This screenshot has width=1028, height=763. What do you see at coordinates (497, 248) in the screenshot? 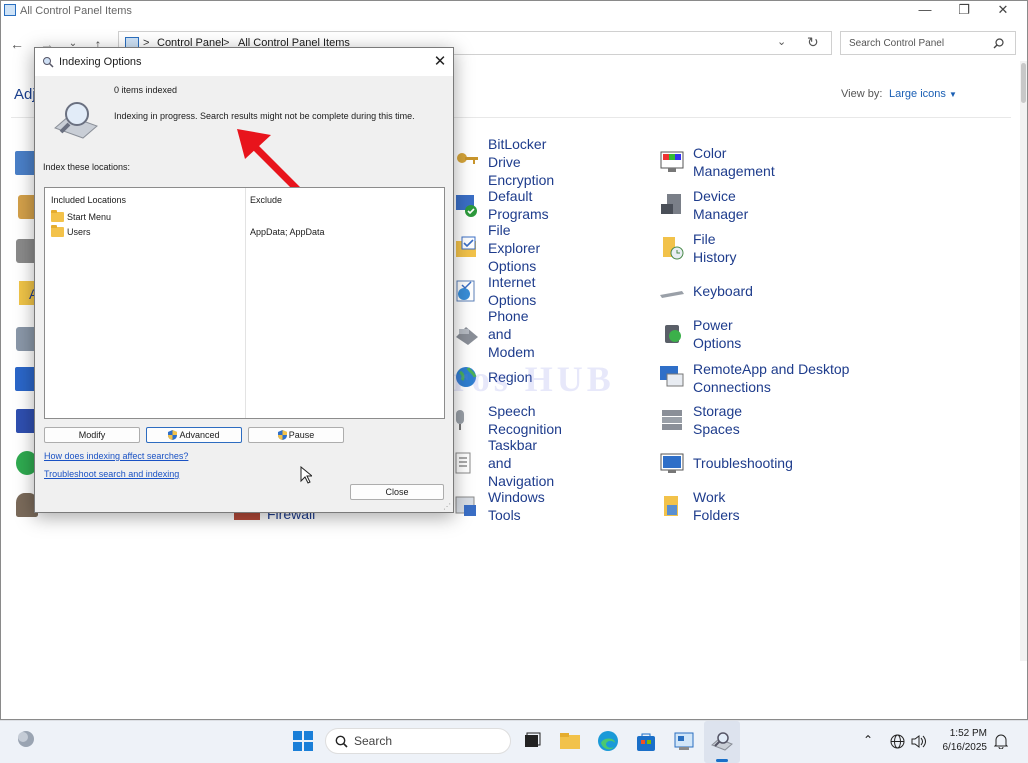
I see `cp-item-file-explorer-options: File Explorer Options` at bounding box center [497, 248].